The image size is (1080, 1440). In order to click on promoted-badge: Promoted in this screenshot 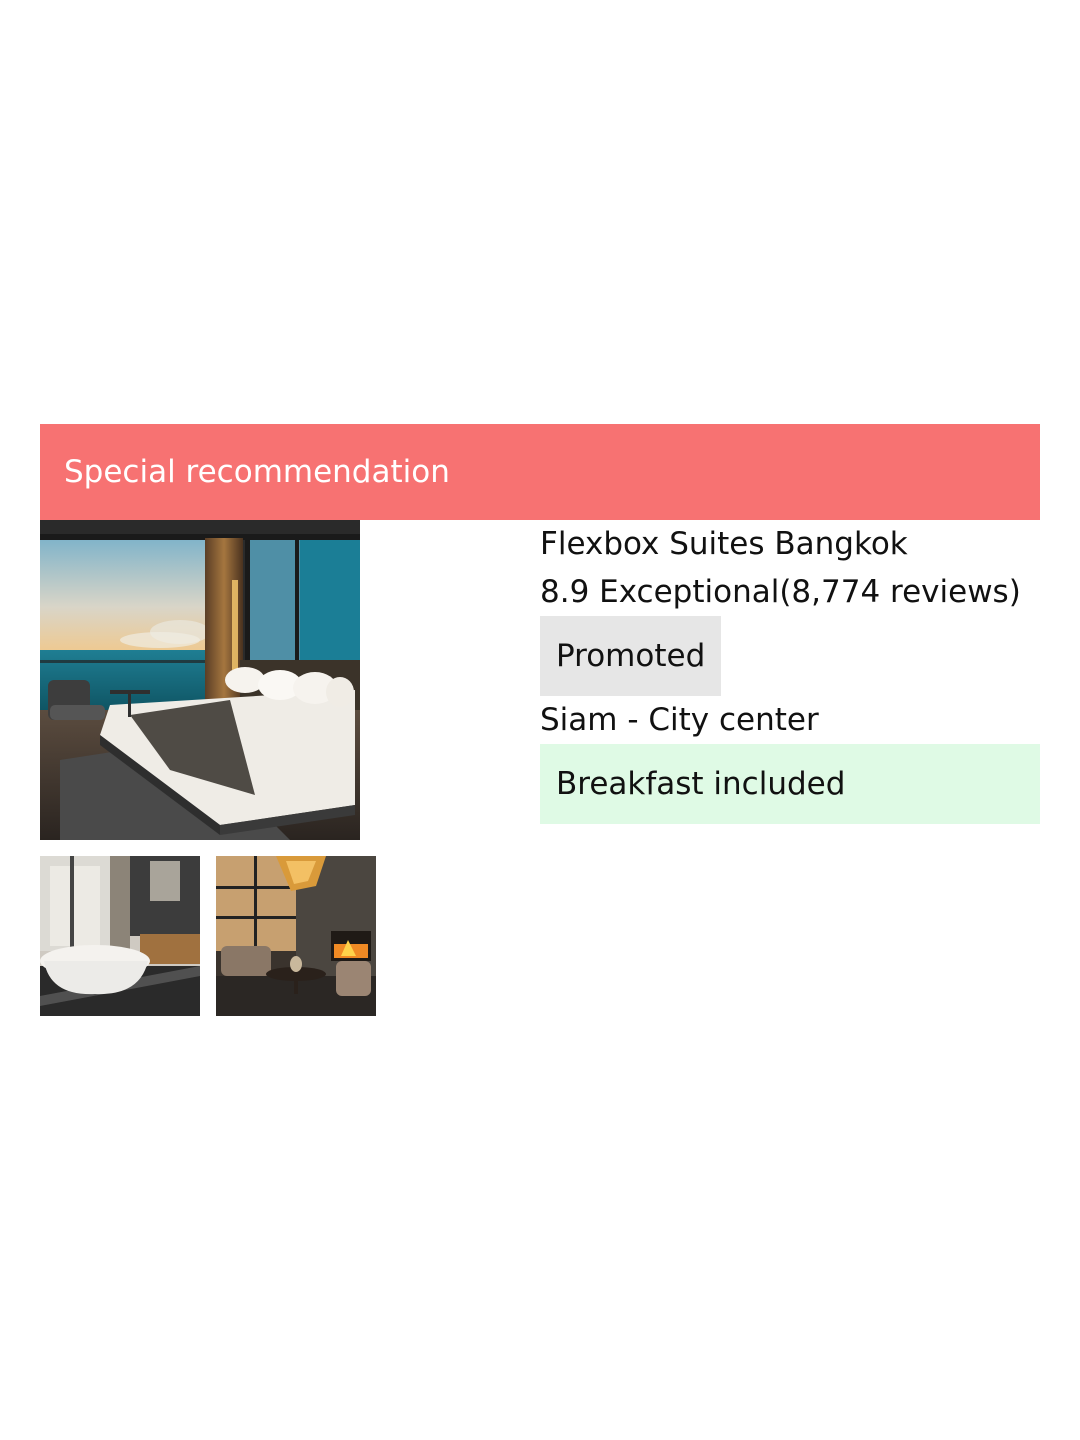, I will do `click(631, 656)`.